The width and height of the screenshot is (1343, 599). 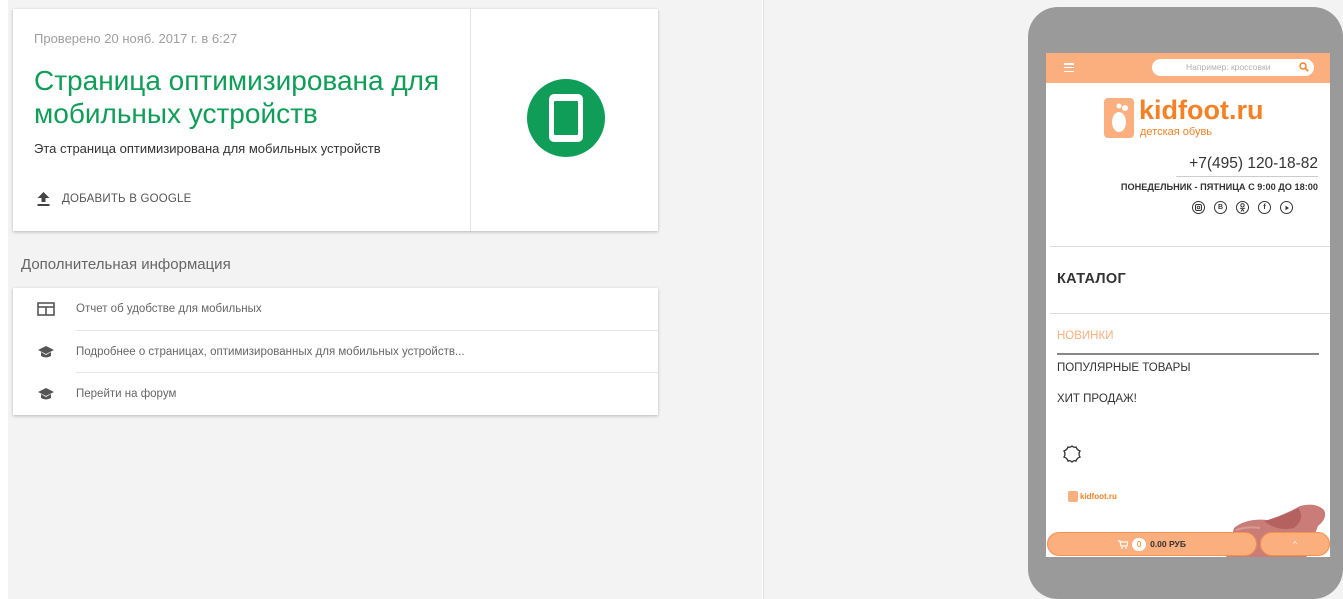 I want to click on banner-logo: kidfoot.ru, so click(x=1092, y=496).